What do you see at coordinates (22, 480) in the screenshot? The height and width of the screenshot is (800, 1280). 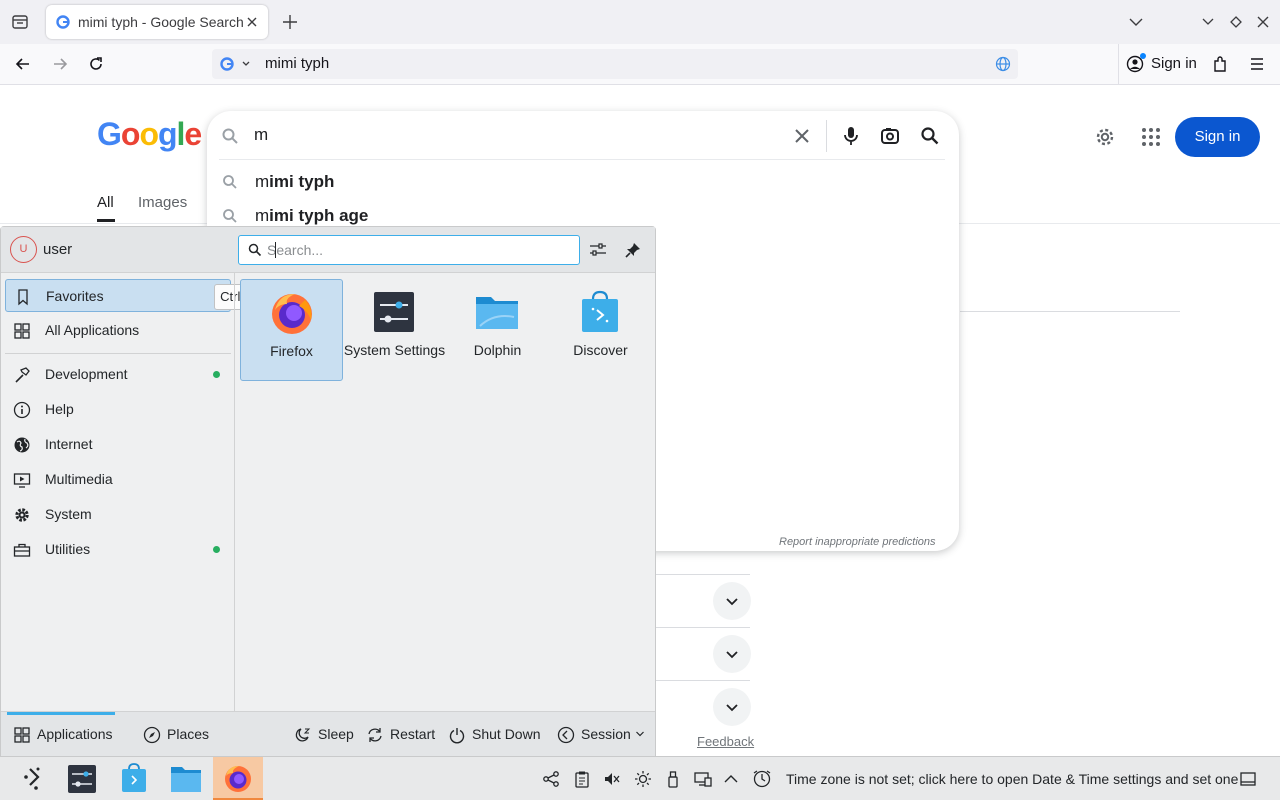 I see `monitor-play-icon` at bounding box center [22, 480].